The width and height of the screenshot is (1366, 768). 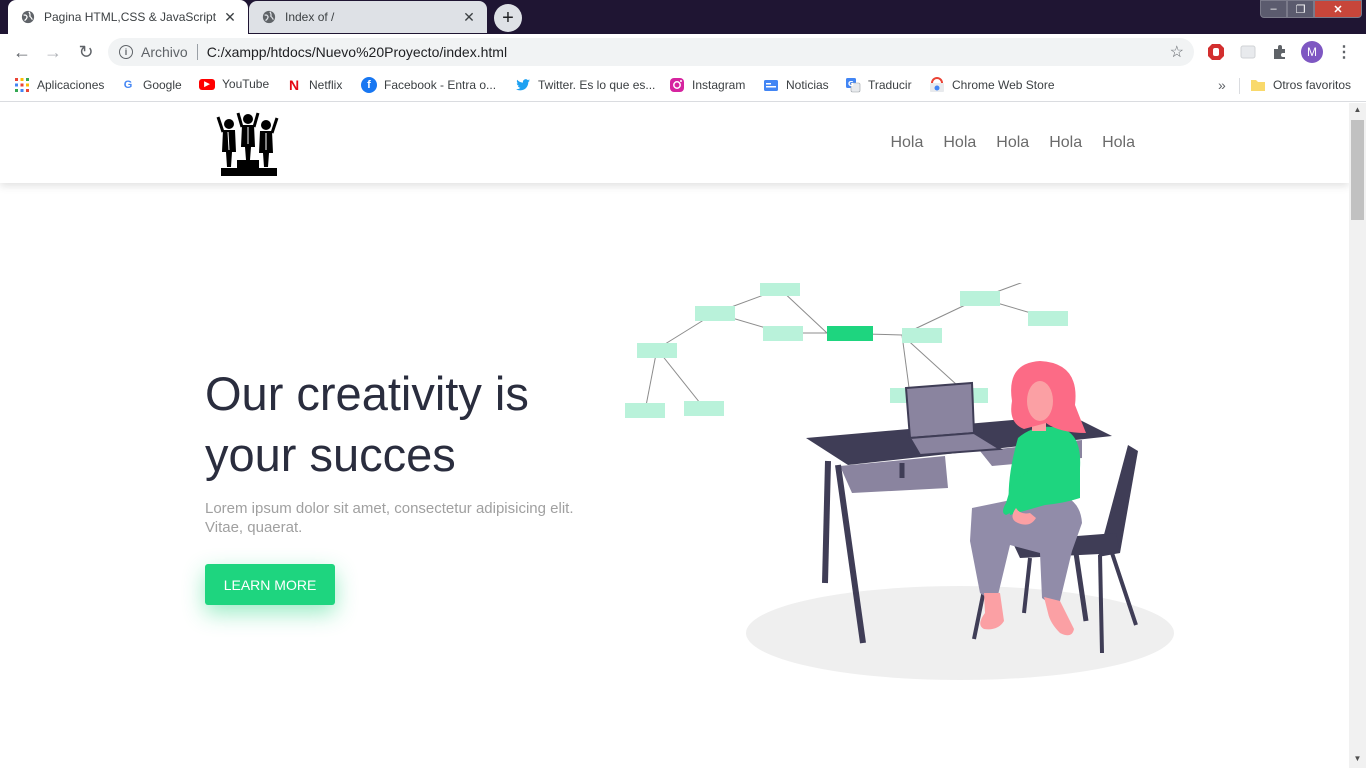 What do you see at coordinates (1280, 52) in the screenshot?
I see `extensions-puzzle-icon` at bounding box center [1280, 52].